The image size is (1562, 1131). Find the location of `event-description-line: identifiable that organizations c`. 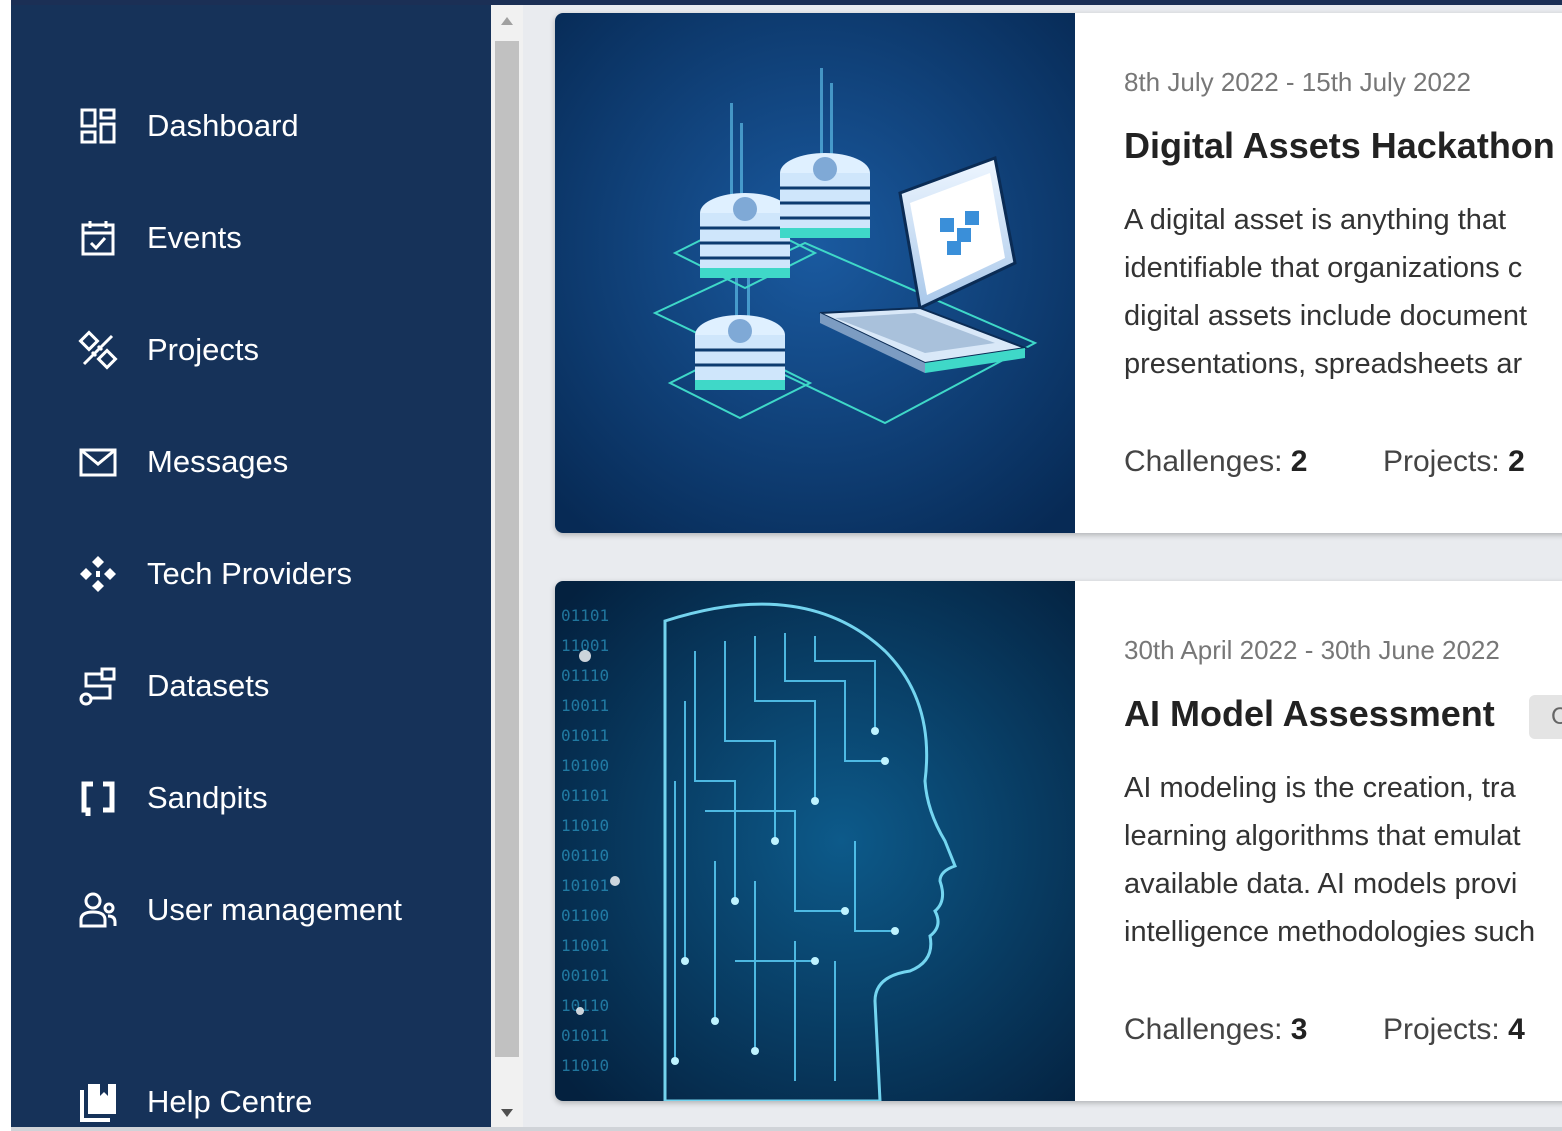

event-description-line: identifiable that organizations c is located at coordinates (1323, 268).